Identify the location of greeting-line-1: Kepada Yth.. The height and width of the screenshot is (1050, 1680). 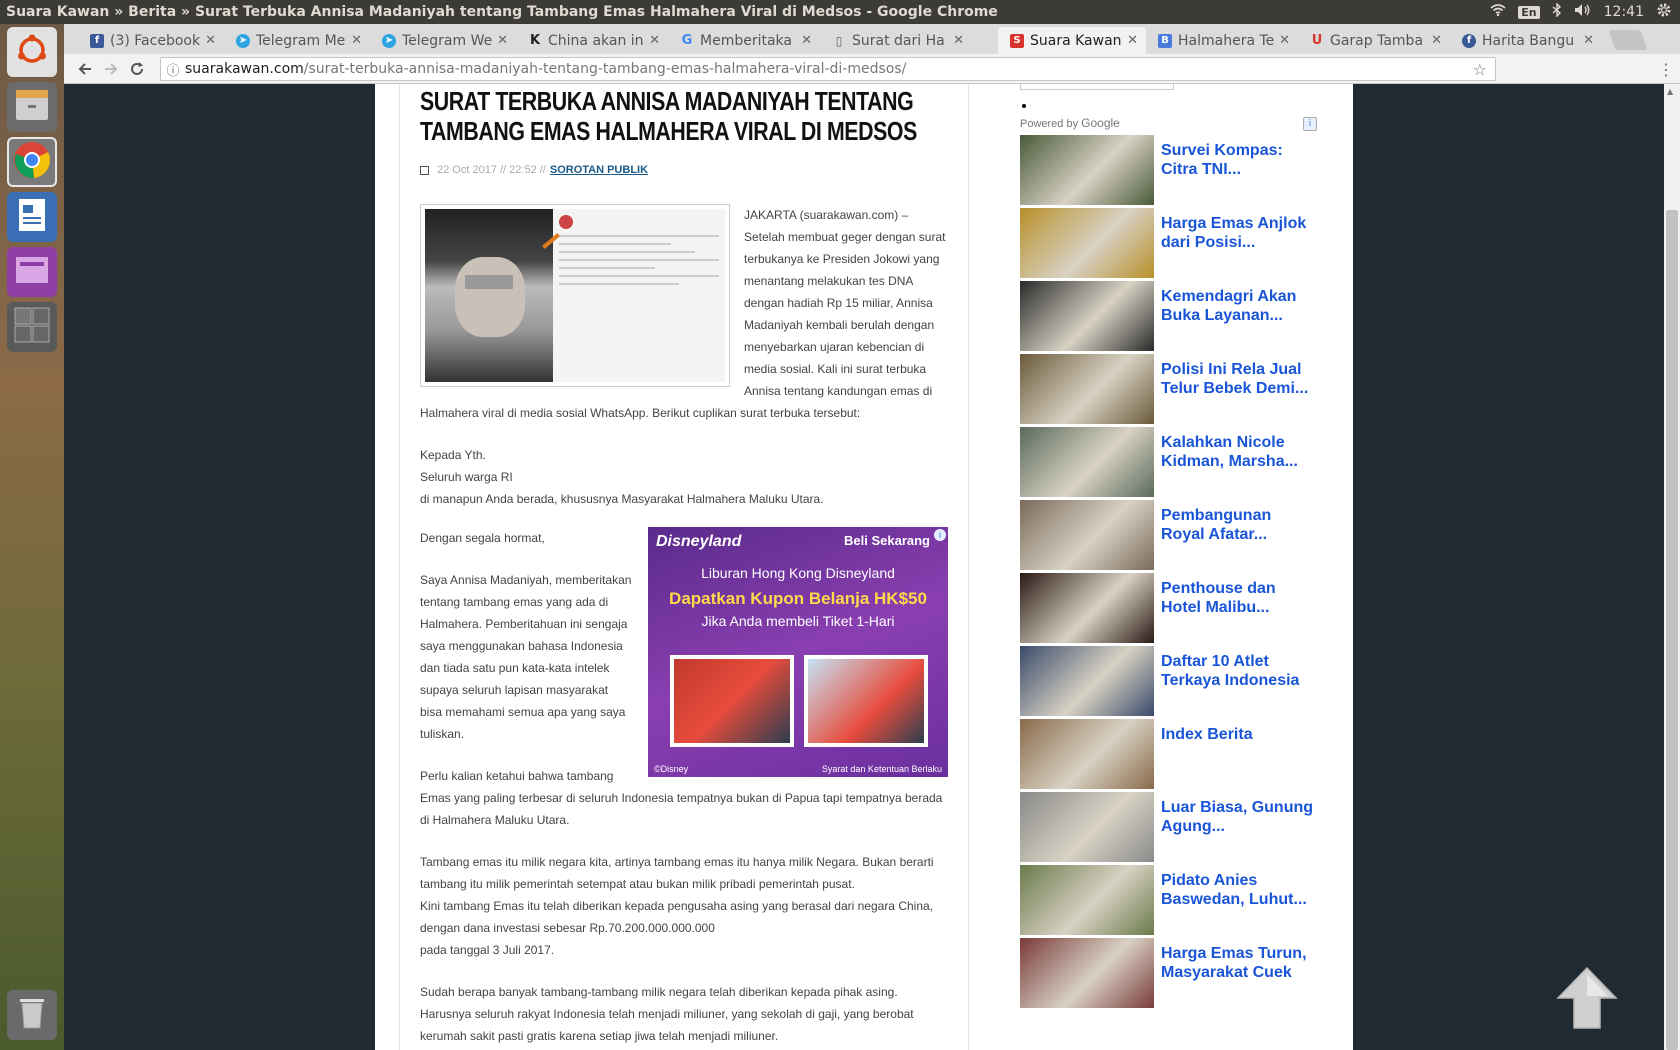
(453, 455).